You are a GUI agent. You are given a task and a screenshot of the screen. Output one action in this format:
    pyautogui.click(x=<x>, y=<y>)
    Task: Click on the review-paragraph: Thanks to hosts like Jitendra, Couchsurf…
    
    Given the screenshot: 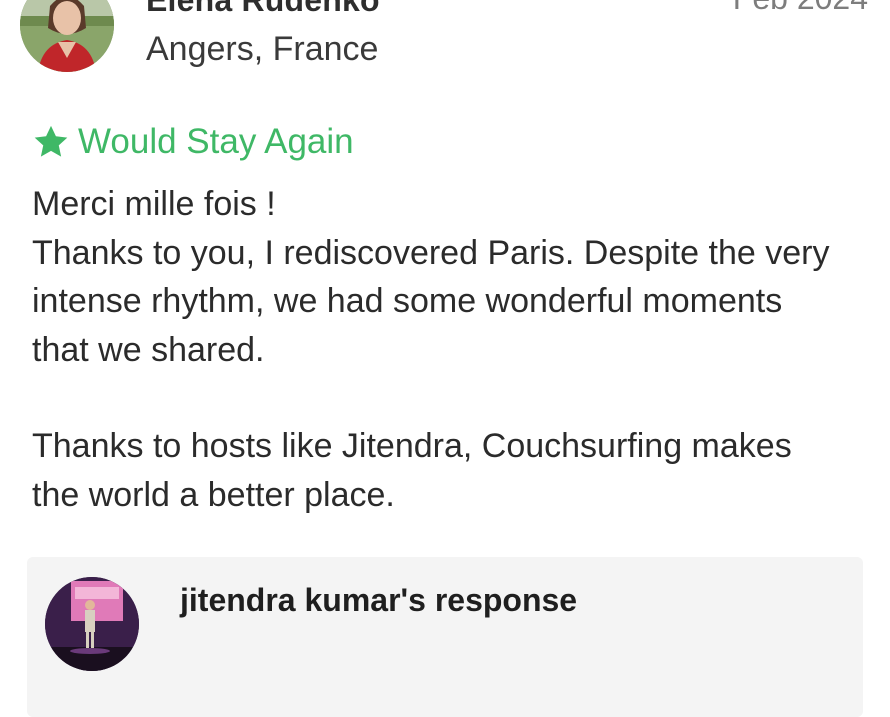 What is the action you would take?
    pyautogui.click(x=412, y=470)
    